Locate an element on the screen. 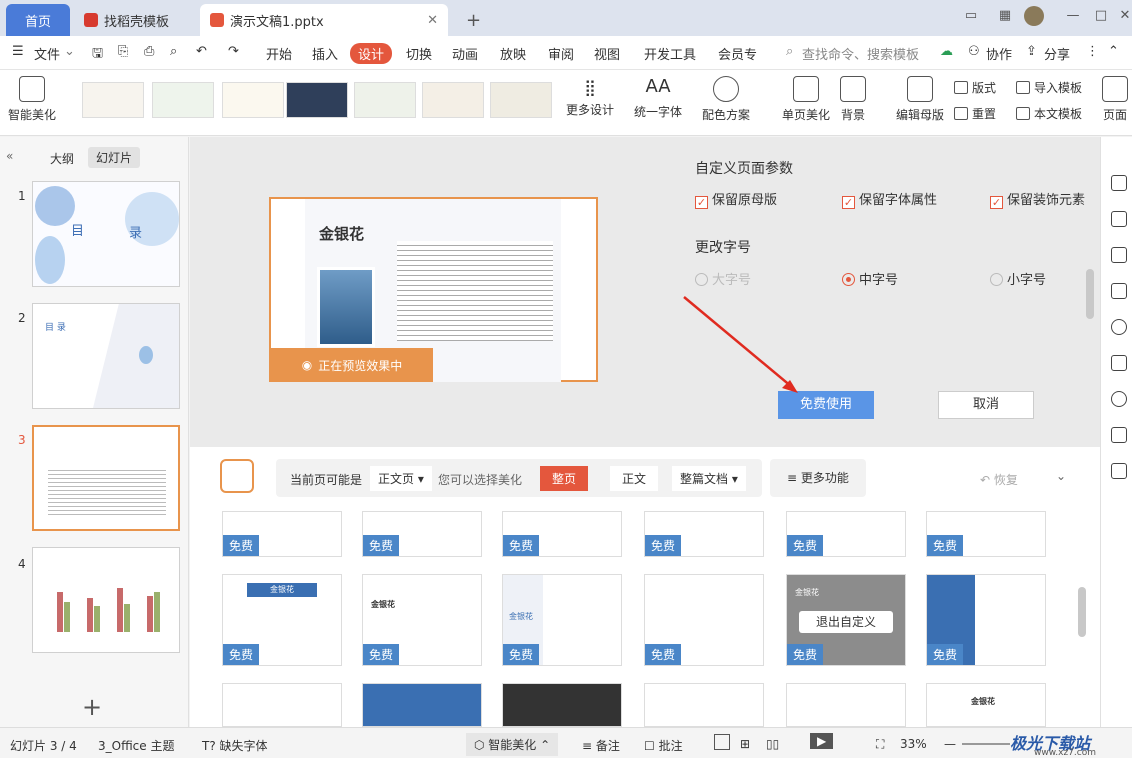 The image size is (1132, 758). chevron-down-icon: ⌄ is located at coordinates (69, 51).